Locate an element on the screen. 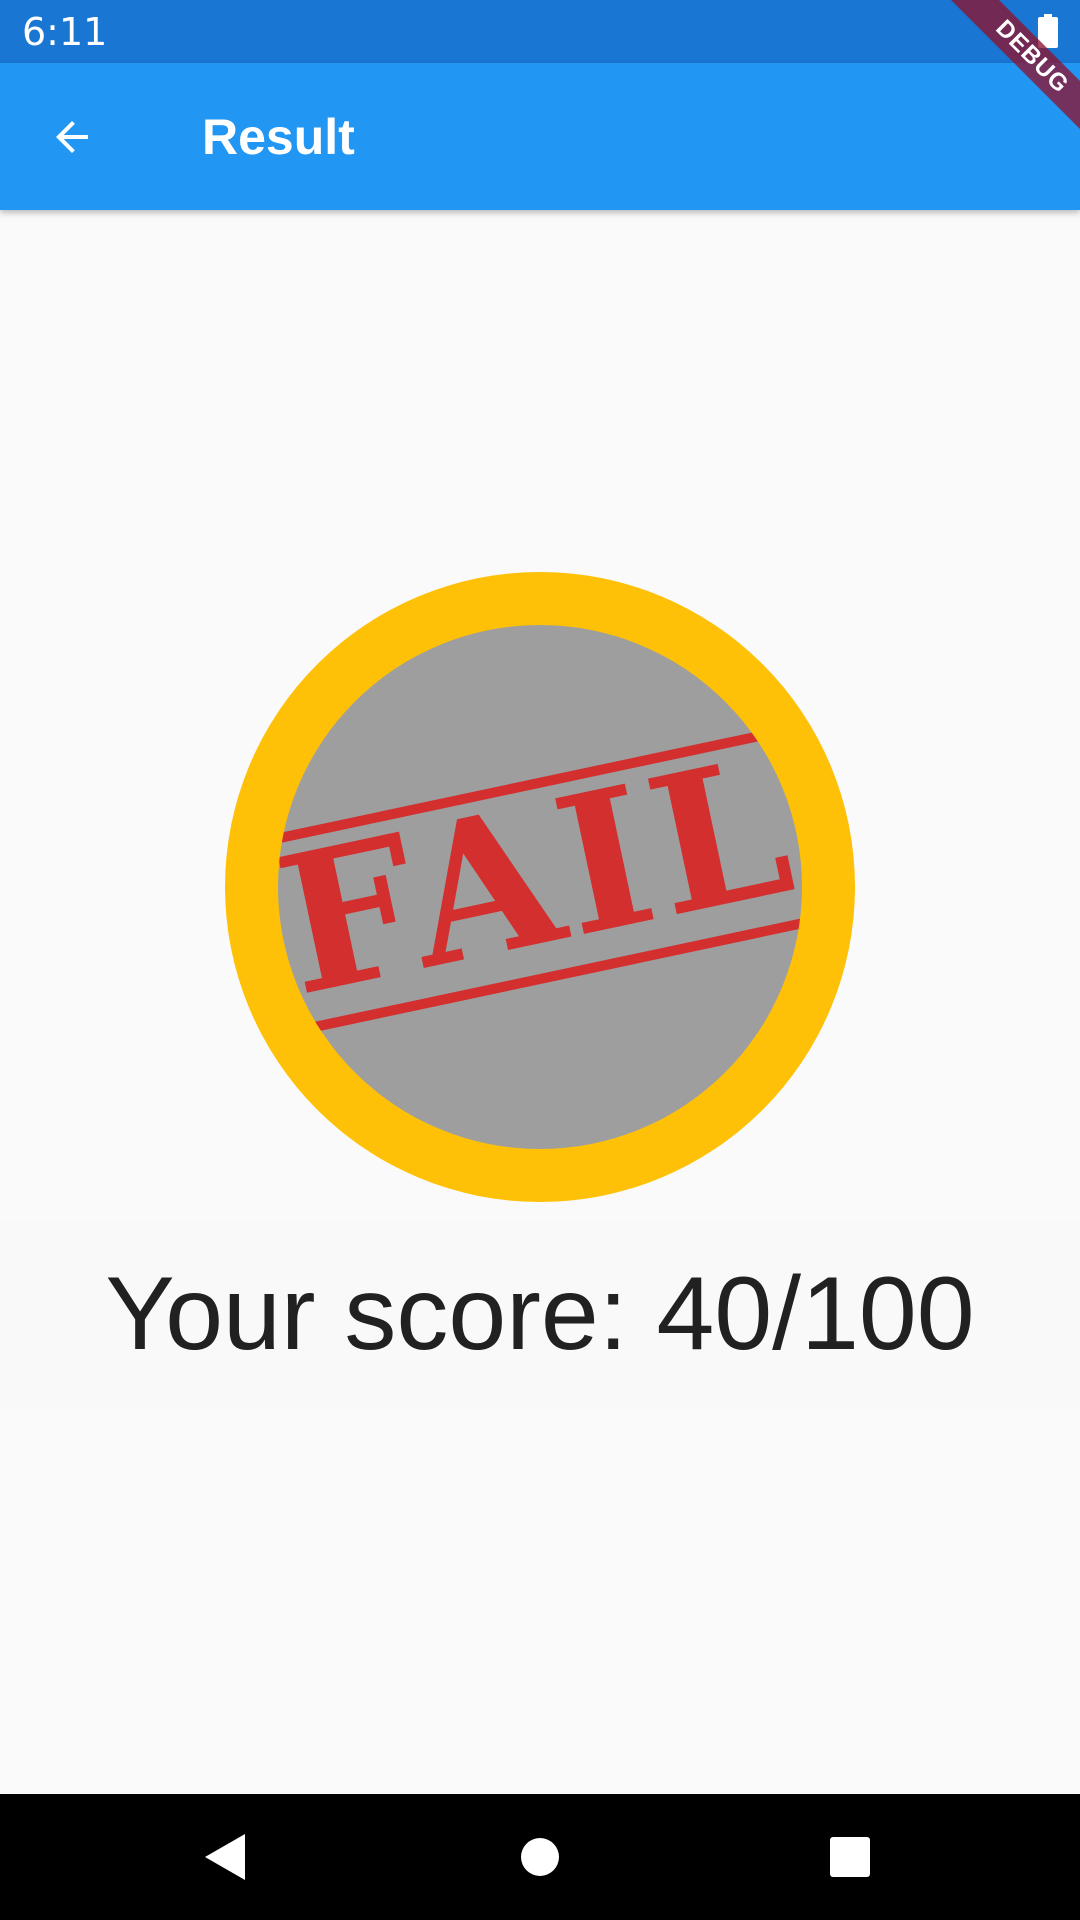 This screenshot has width=1080, height=1920. nav-recents-button is located at coordinates (850, 1857).